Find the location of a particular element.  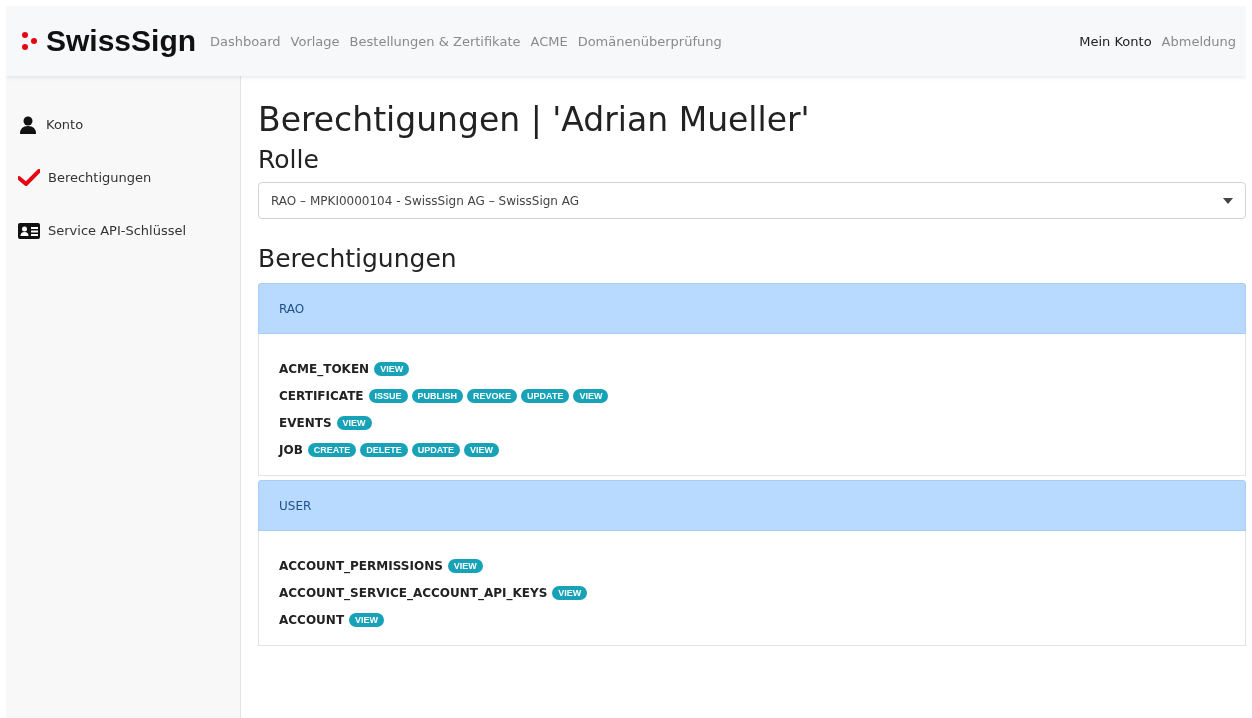

page-title: Berechtigungen | 'Adrian Mueller' is located at coordinates (534, 120).